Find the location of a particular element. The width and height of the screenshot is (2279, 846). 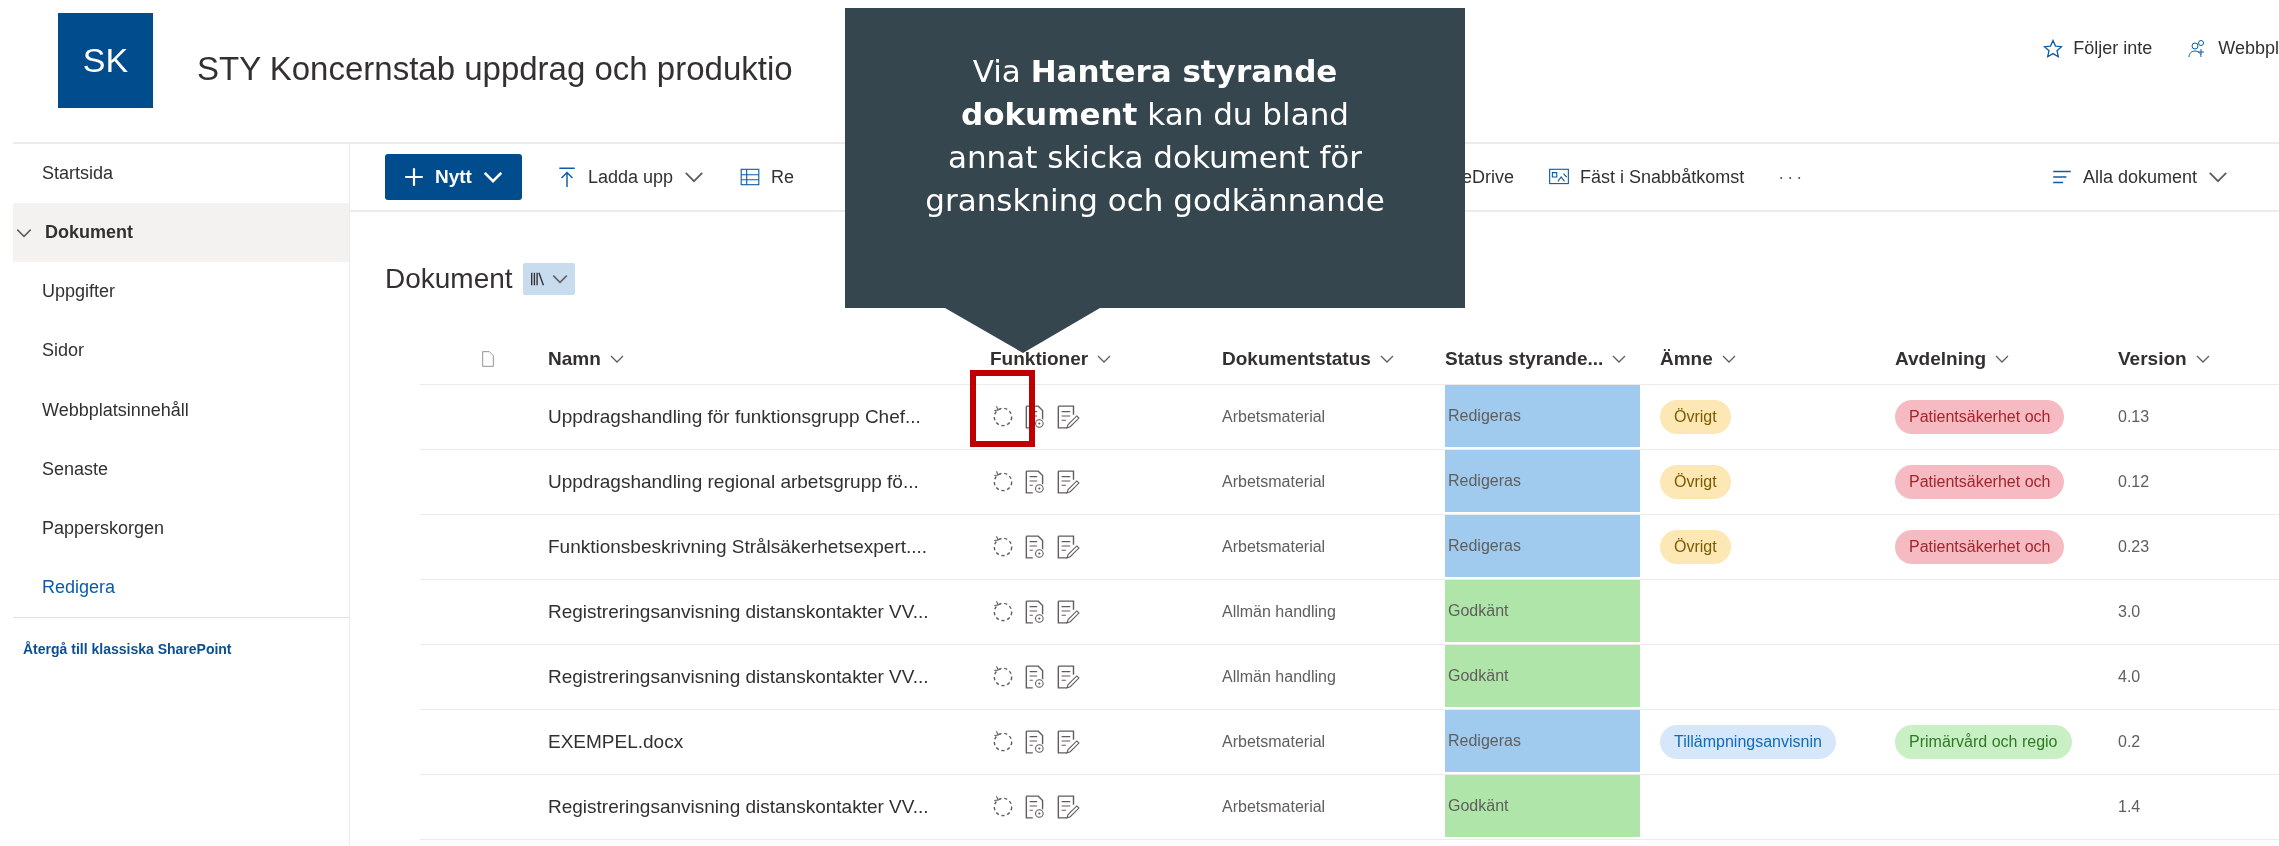

view-switch-button is located at coordinates (548, 279).